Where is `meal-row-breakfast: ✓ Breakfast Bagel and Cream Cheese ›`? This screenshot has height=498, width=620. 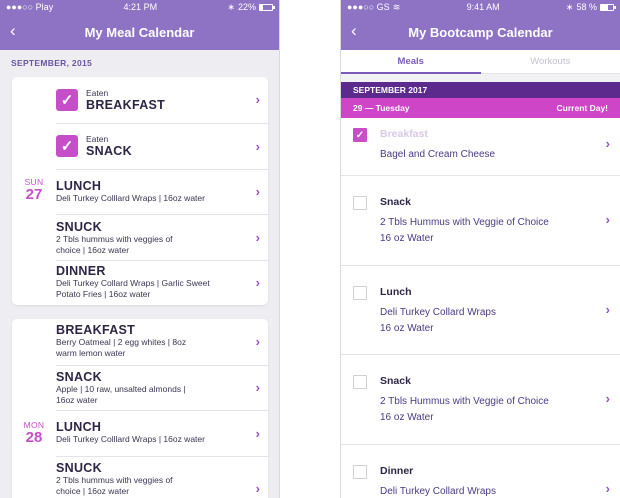 meal-row-breakfast: ✓ Breakfast Bagel and Cream Cheese › is located at coordinates (480, 147).